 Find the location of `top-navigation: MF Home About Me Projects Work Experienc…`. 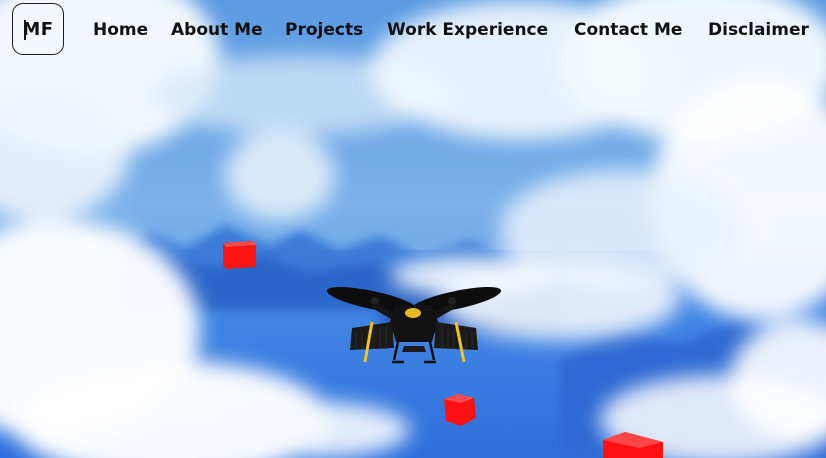

top-navigation: MF Home About Me Projects Work Experienc… is located at coordinates (413, 31).